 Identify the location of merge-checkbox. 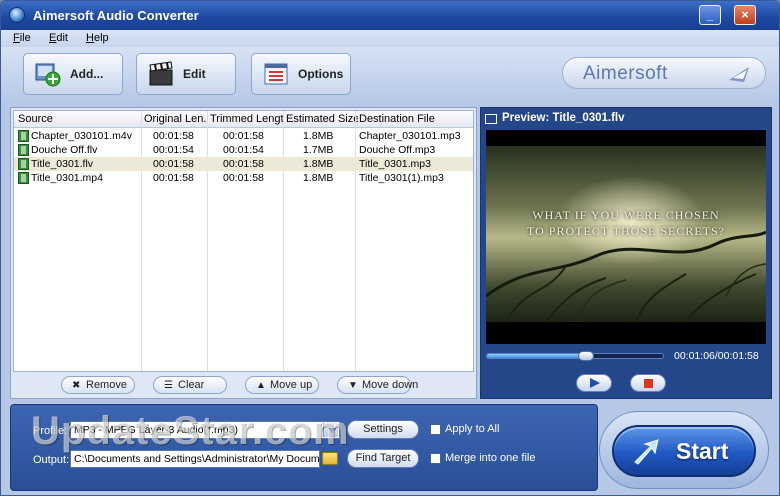
(435, 458).